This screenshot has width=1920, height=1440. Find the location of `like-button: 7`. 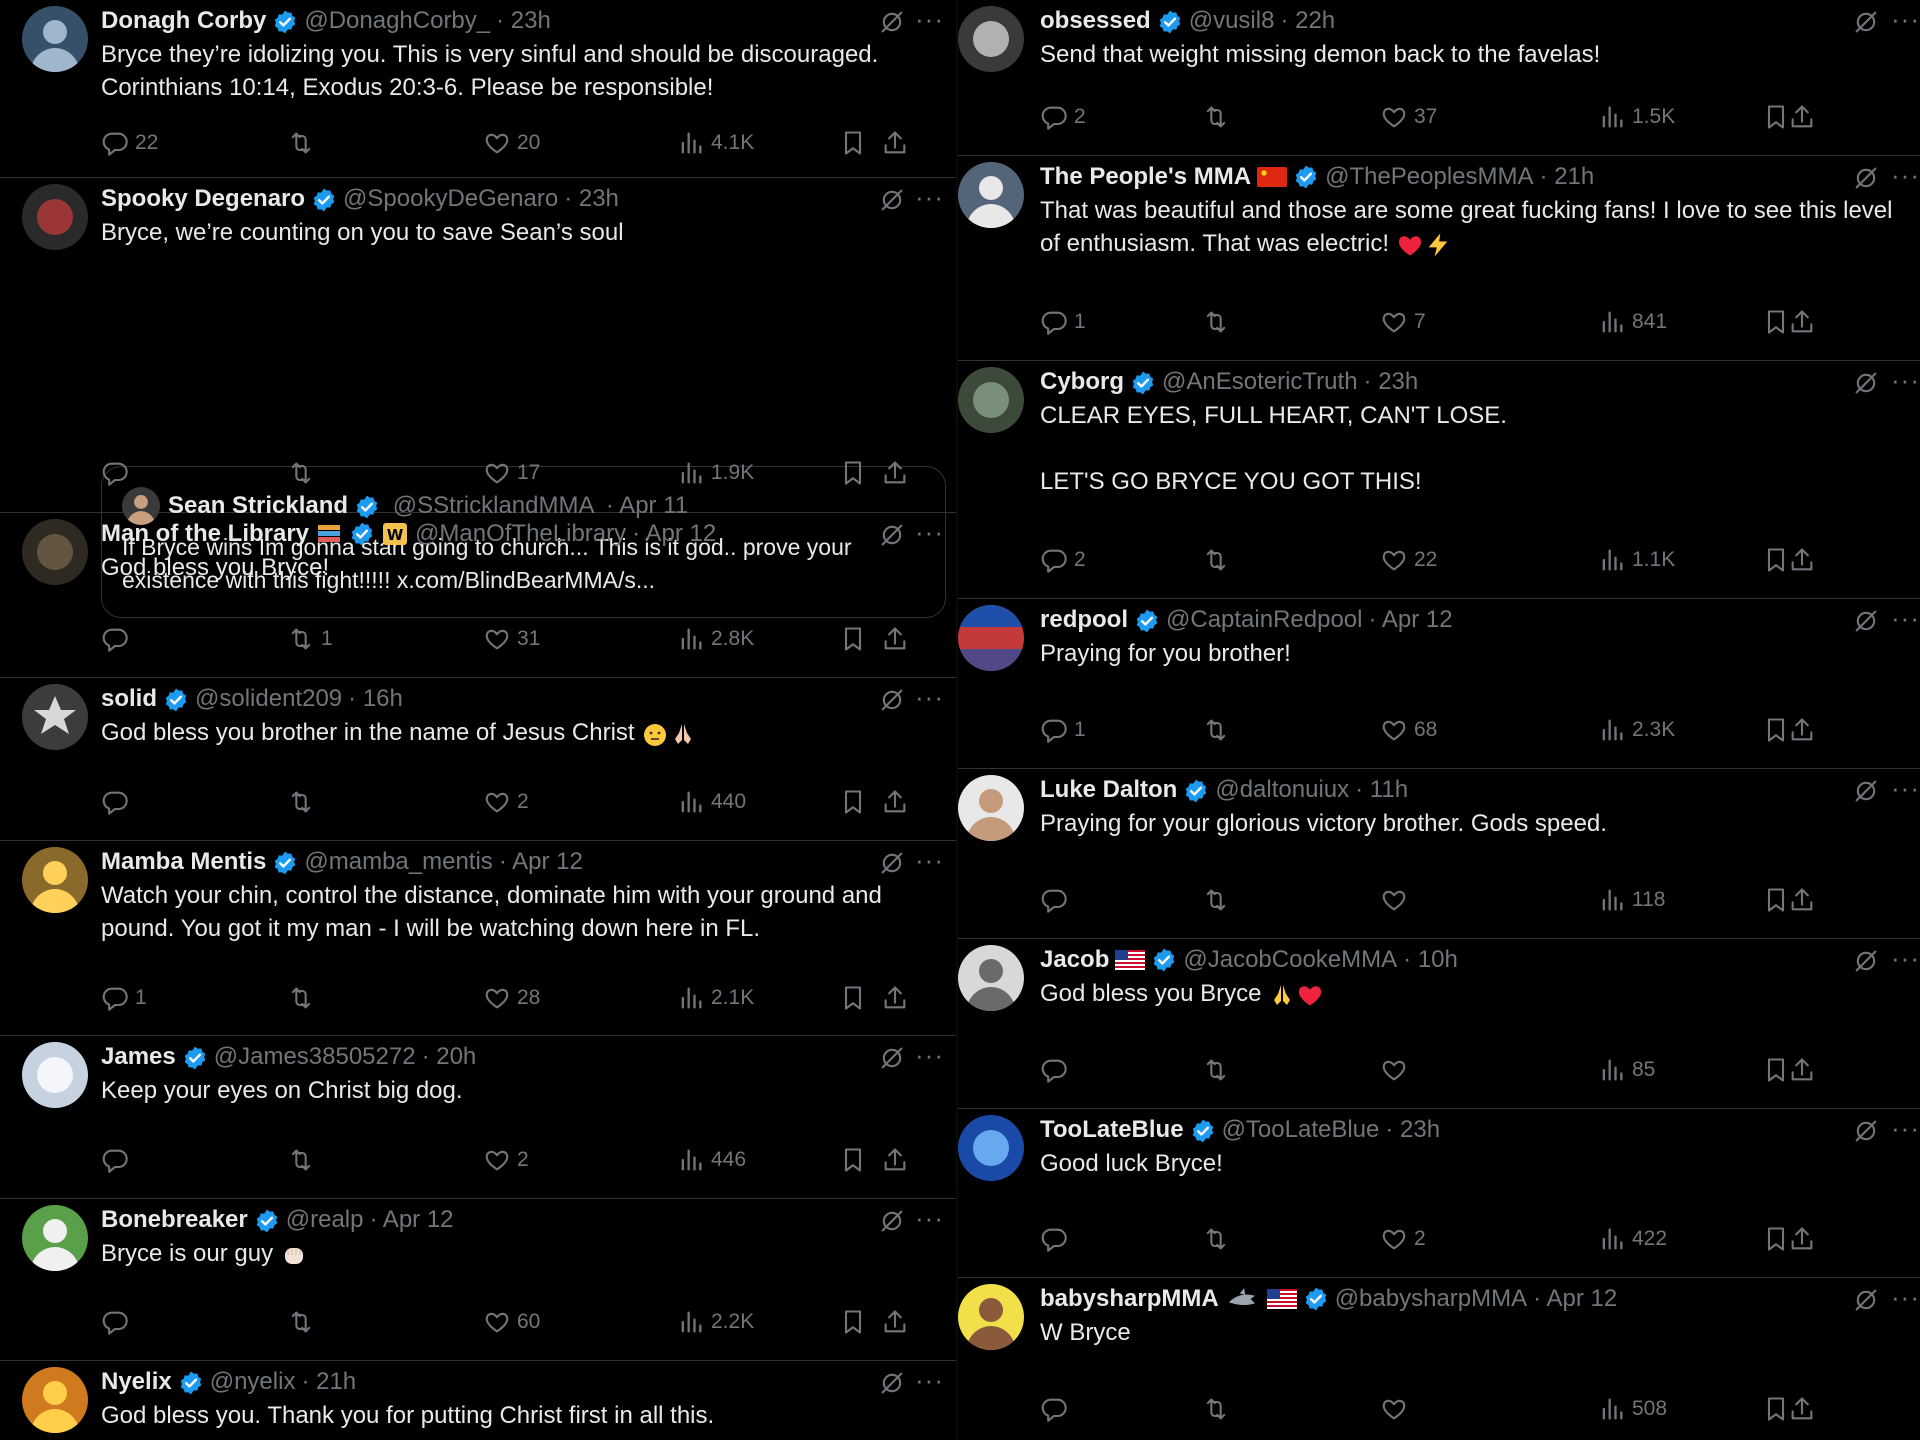

like-button: 7 is located at coordinates (1403, 322).